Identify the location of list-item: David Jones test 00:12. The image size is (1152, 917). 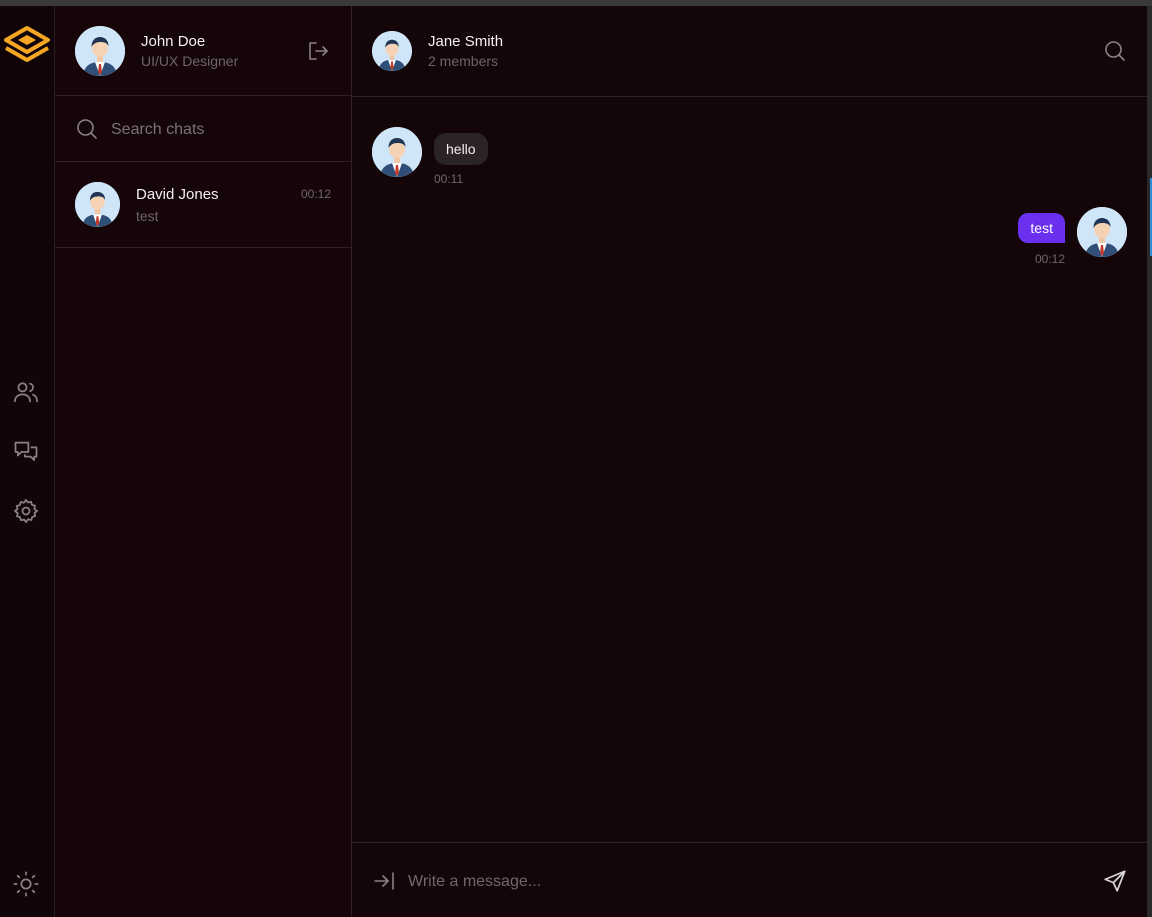
(203, 205).